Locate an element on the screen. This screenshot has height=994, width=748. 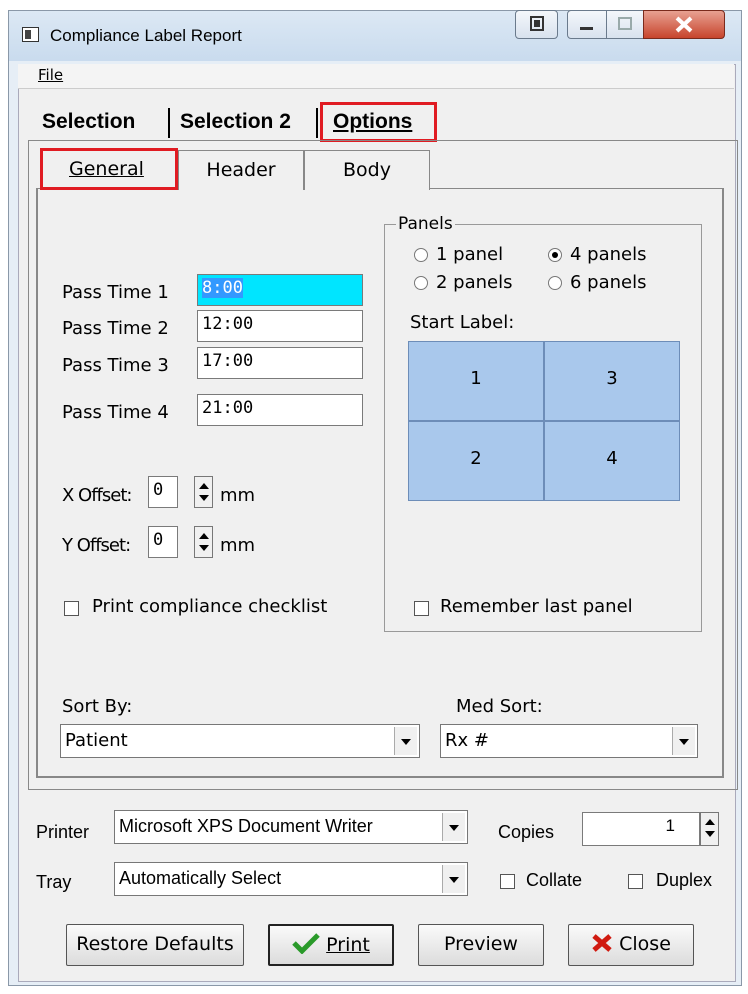
close-window-button is located at coordinates (684, 24).